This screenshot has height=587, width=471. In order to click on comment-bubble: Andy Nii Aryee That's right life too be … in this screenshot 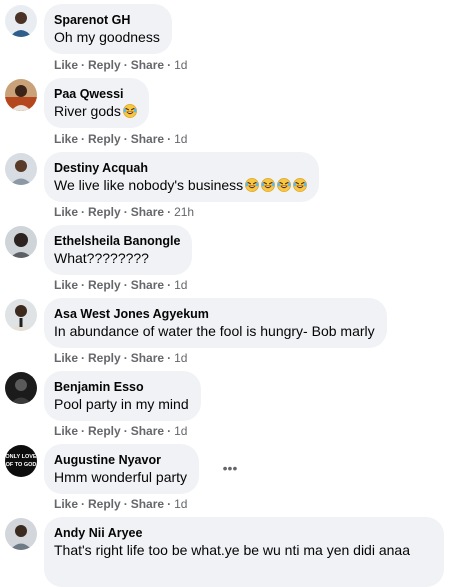, I will do `click(244, 552)`.